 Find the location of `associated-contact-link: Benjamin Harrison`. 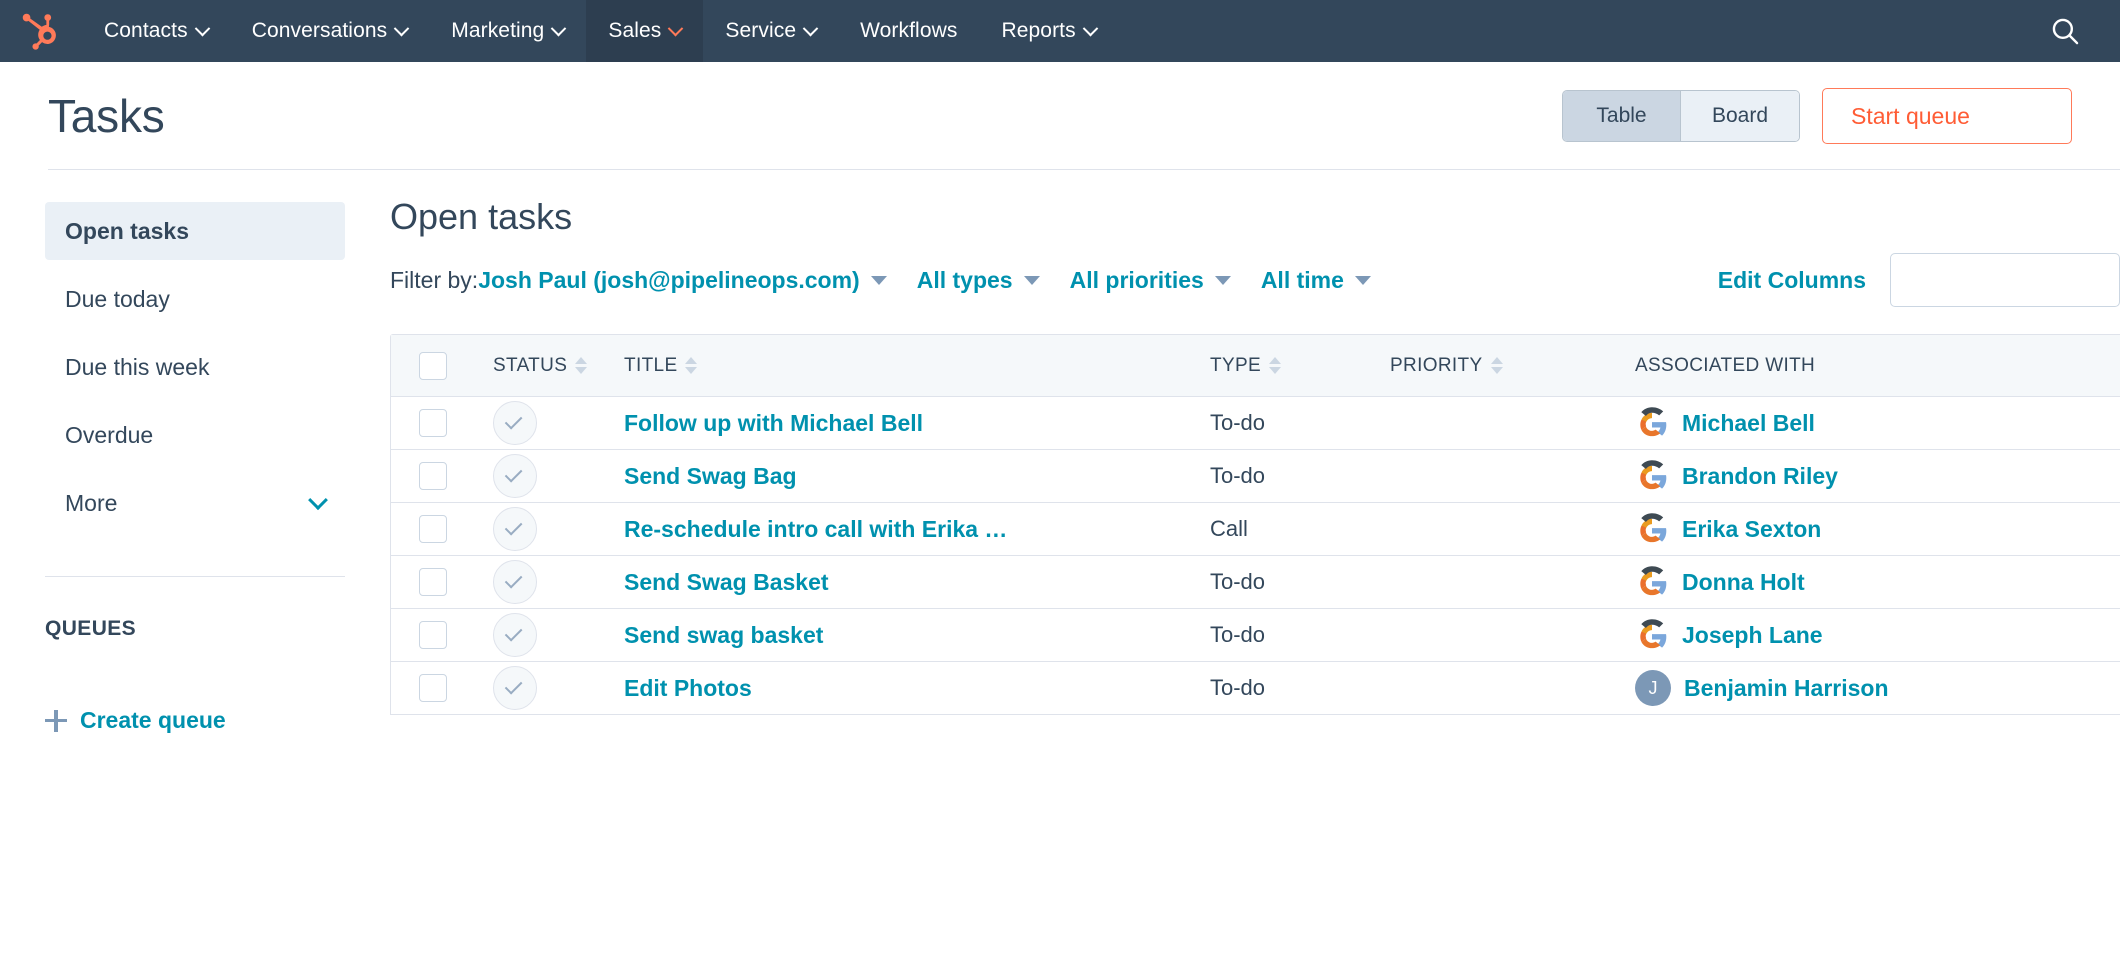

associated-contact-link: Benjamin Harrison is located at coordinates (1786, 688).